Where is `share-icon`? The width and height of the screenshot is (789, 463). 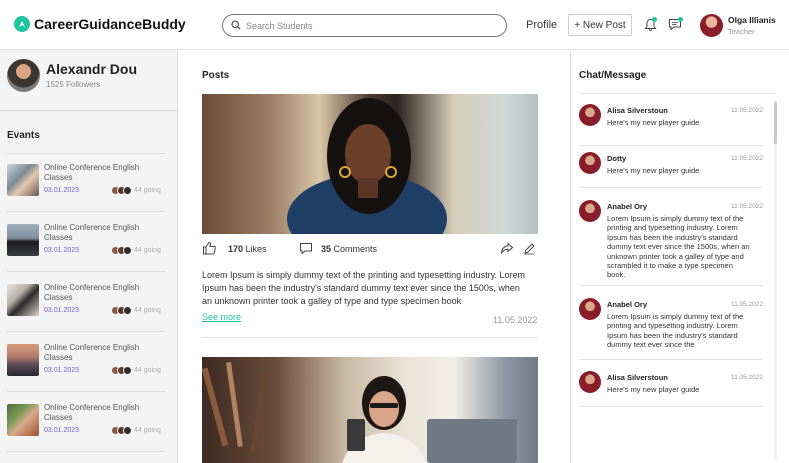
share-icon is located at coordinates (507, 251).